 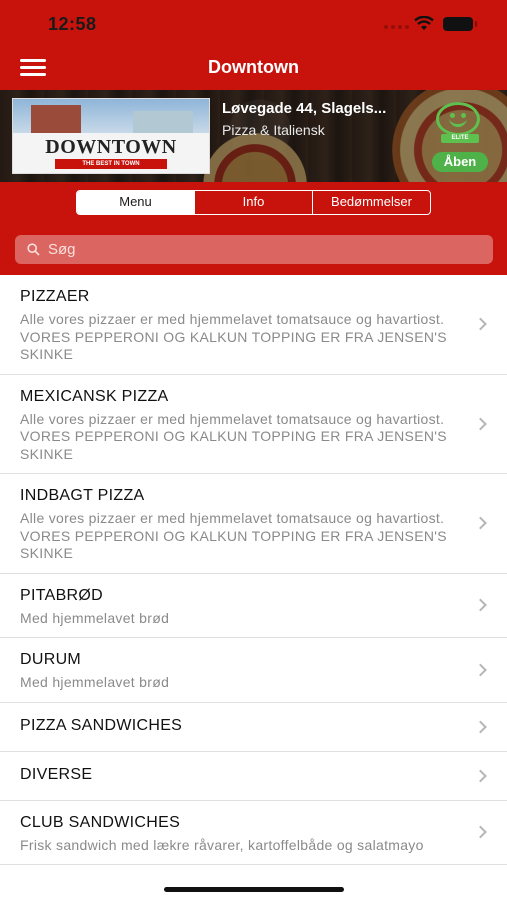 I want to click on segmented-control: Menu Info Bedømmelser, so click(x=253, y=202).